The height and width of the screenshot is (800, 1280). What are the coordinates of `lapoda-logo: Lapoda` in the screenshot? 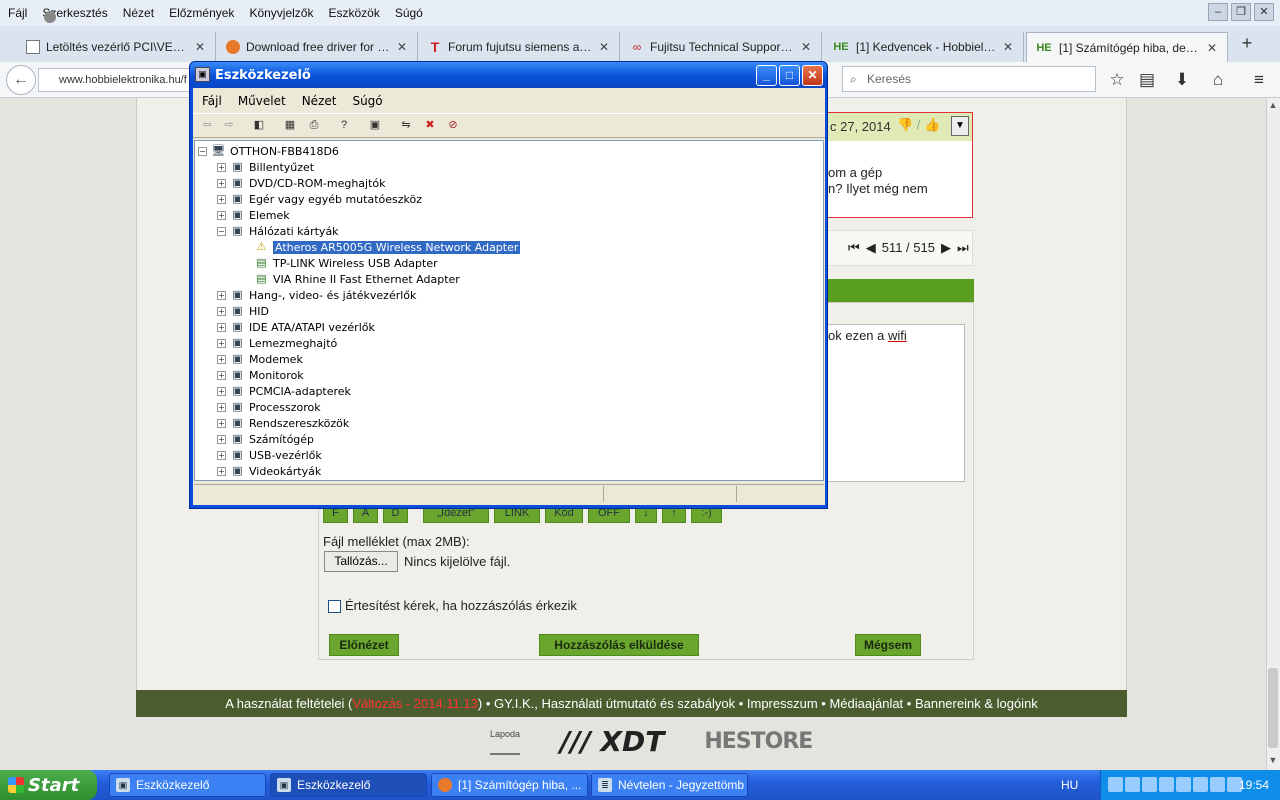 It's located at (505, 742).